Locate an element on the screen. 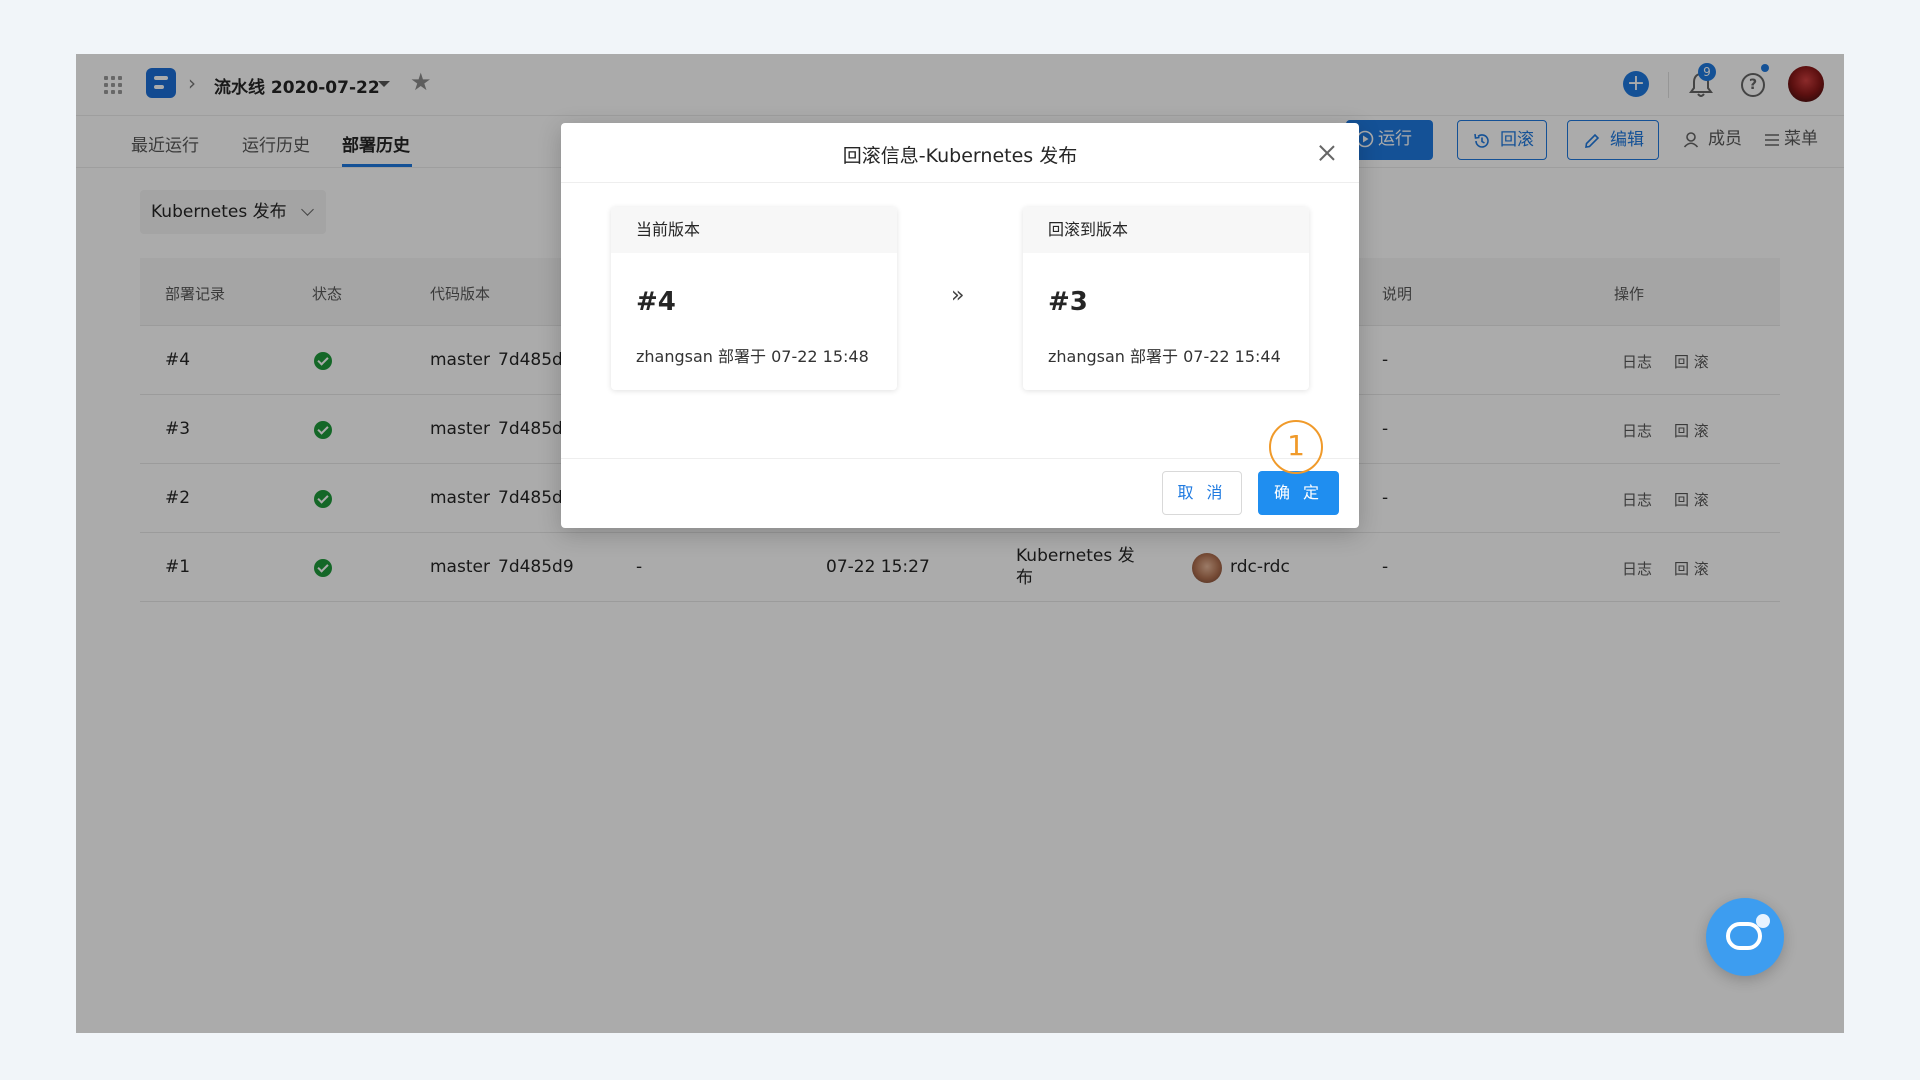 The width and height of the screenshot is (1920, 1080). target-version-card: 回滚到版本 #3 zhangsan 部署于 07-22 15:44 is located at coordinates (1166, 298).